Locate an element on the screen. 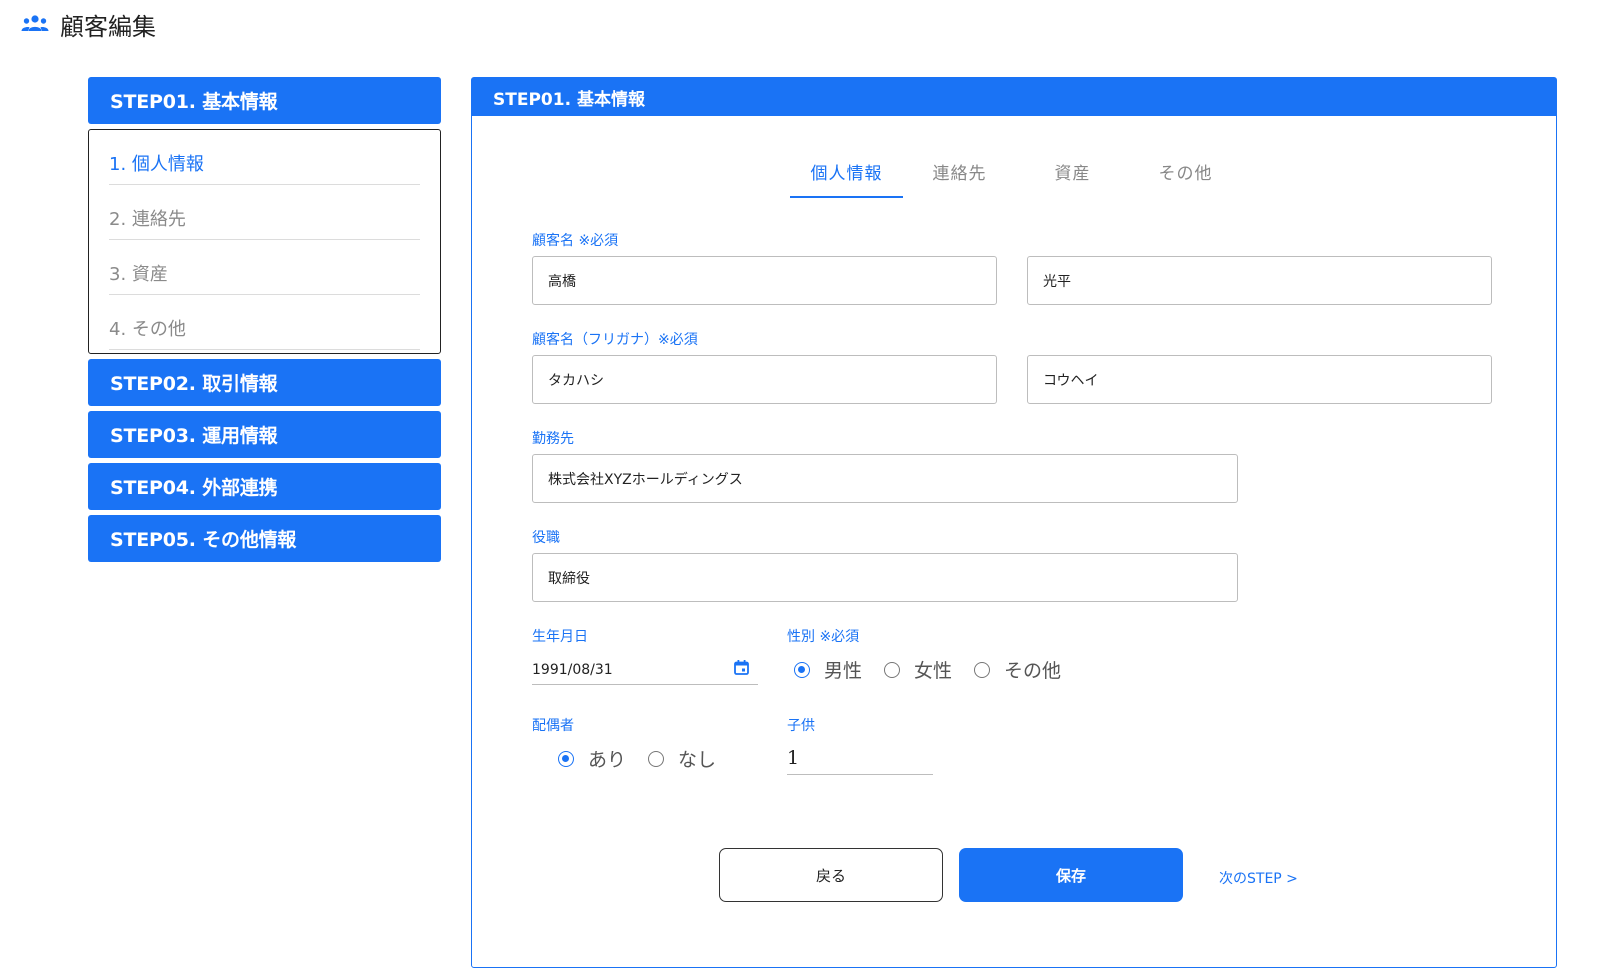 This screenshot has height=972, width=1600. last-name-kana-input: タカハシ is located at coordinates (764, 379).